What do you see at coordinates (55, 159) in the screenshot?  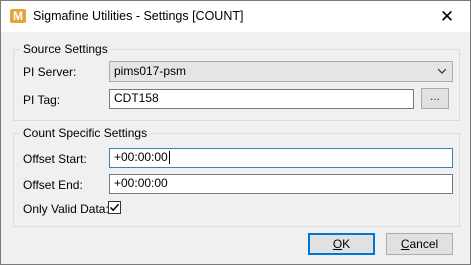 I see `offset-start-label: Offset Start:` at bounding box center [55, 159].